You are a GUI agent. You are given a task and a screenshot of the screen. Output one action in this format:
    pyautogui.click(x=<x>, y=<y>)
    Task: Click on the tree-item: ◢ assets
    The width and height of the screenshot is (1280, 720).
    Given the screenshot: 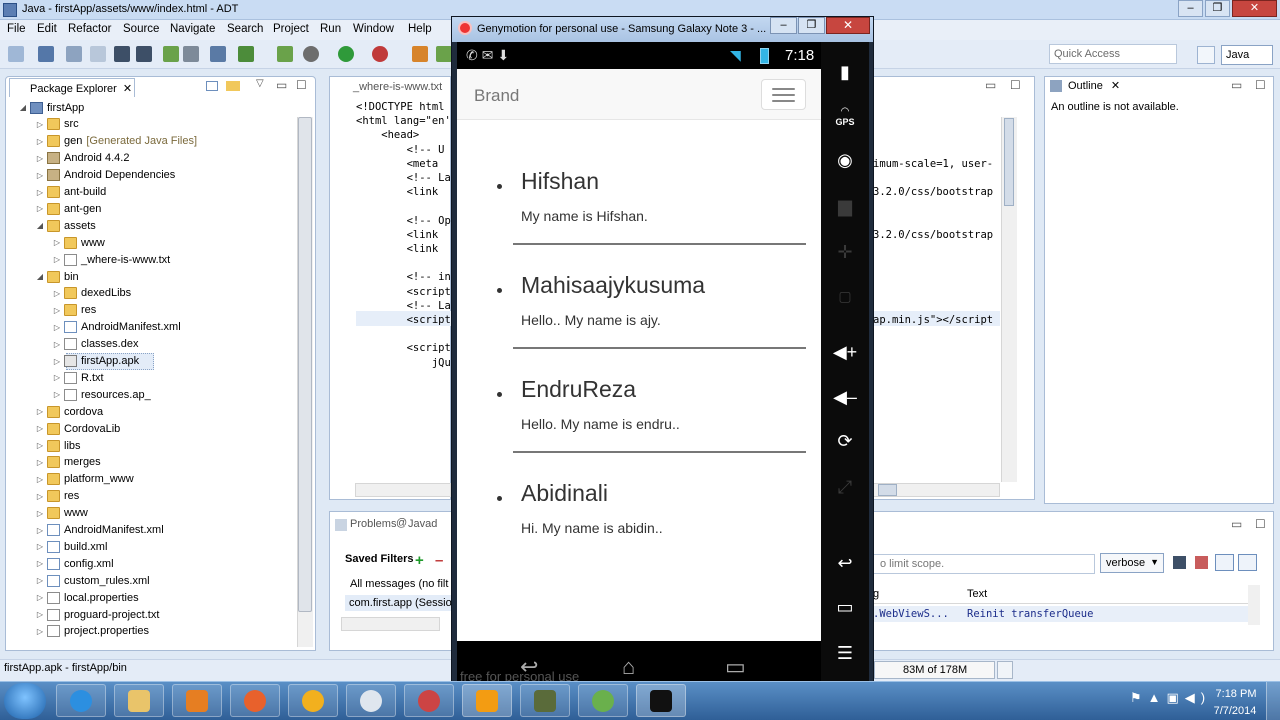 What is the action you would take?
    pyautogui.click(x=65, y=225)
    